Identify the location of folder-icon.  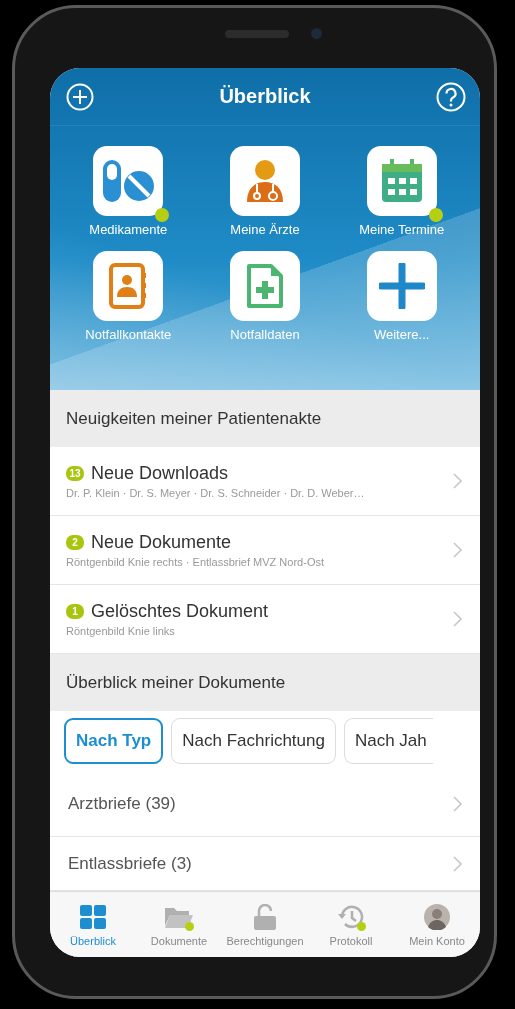
(179, 916).